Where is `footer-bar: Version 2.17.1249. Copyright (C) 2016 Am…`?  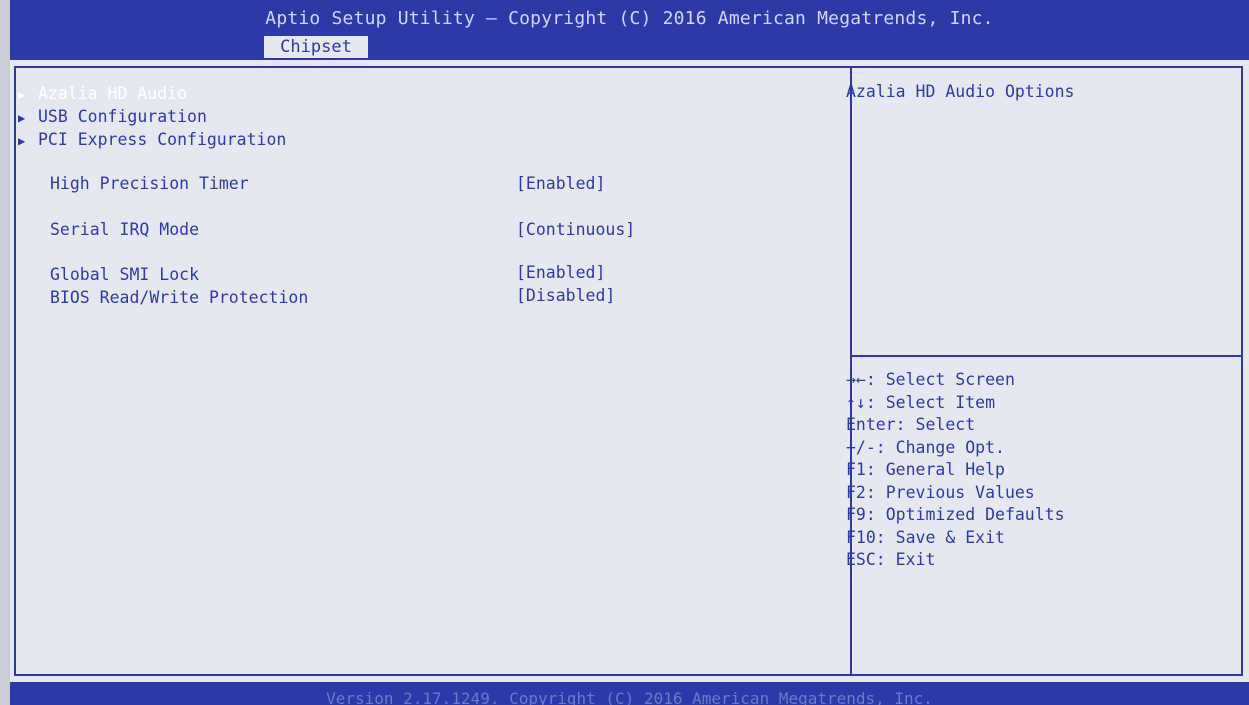
footer-bar: Version 2.17.1249. Copyright (C) 2016 Am… is located at coordinates (629, 693).